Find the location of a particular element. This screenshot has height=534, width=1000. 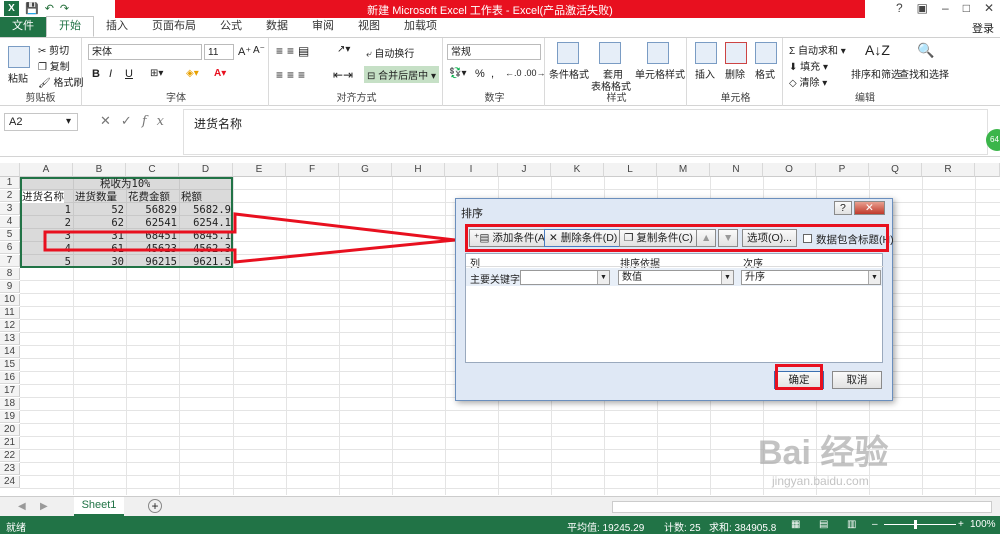

delete-cells-icon is located at coordinates (736, 53).